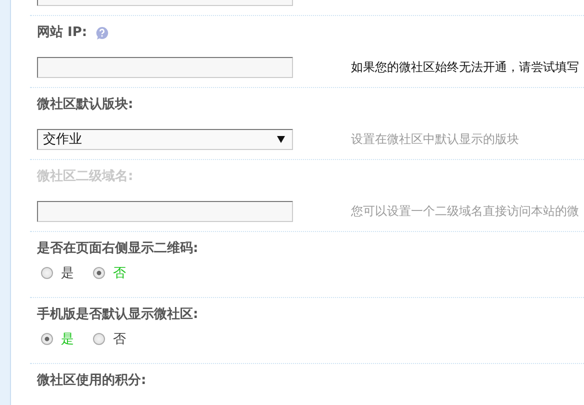 This screenshot has height=405, width=584. I want to click on input-field, so click(165, 67).